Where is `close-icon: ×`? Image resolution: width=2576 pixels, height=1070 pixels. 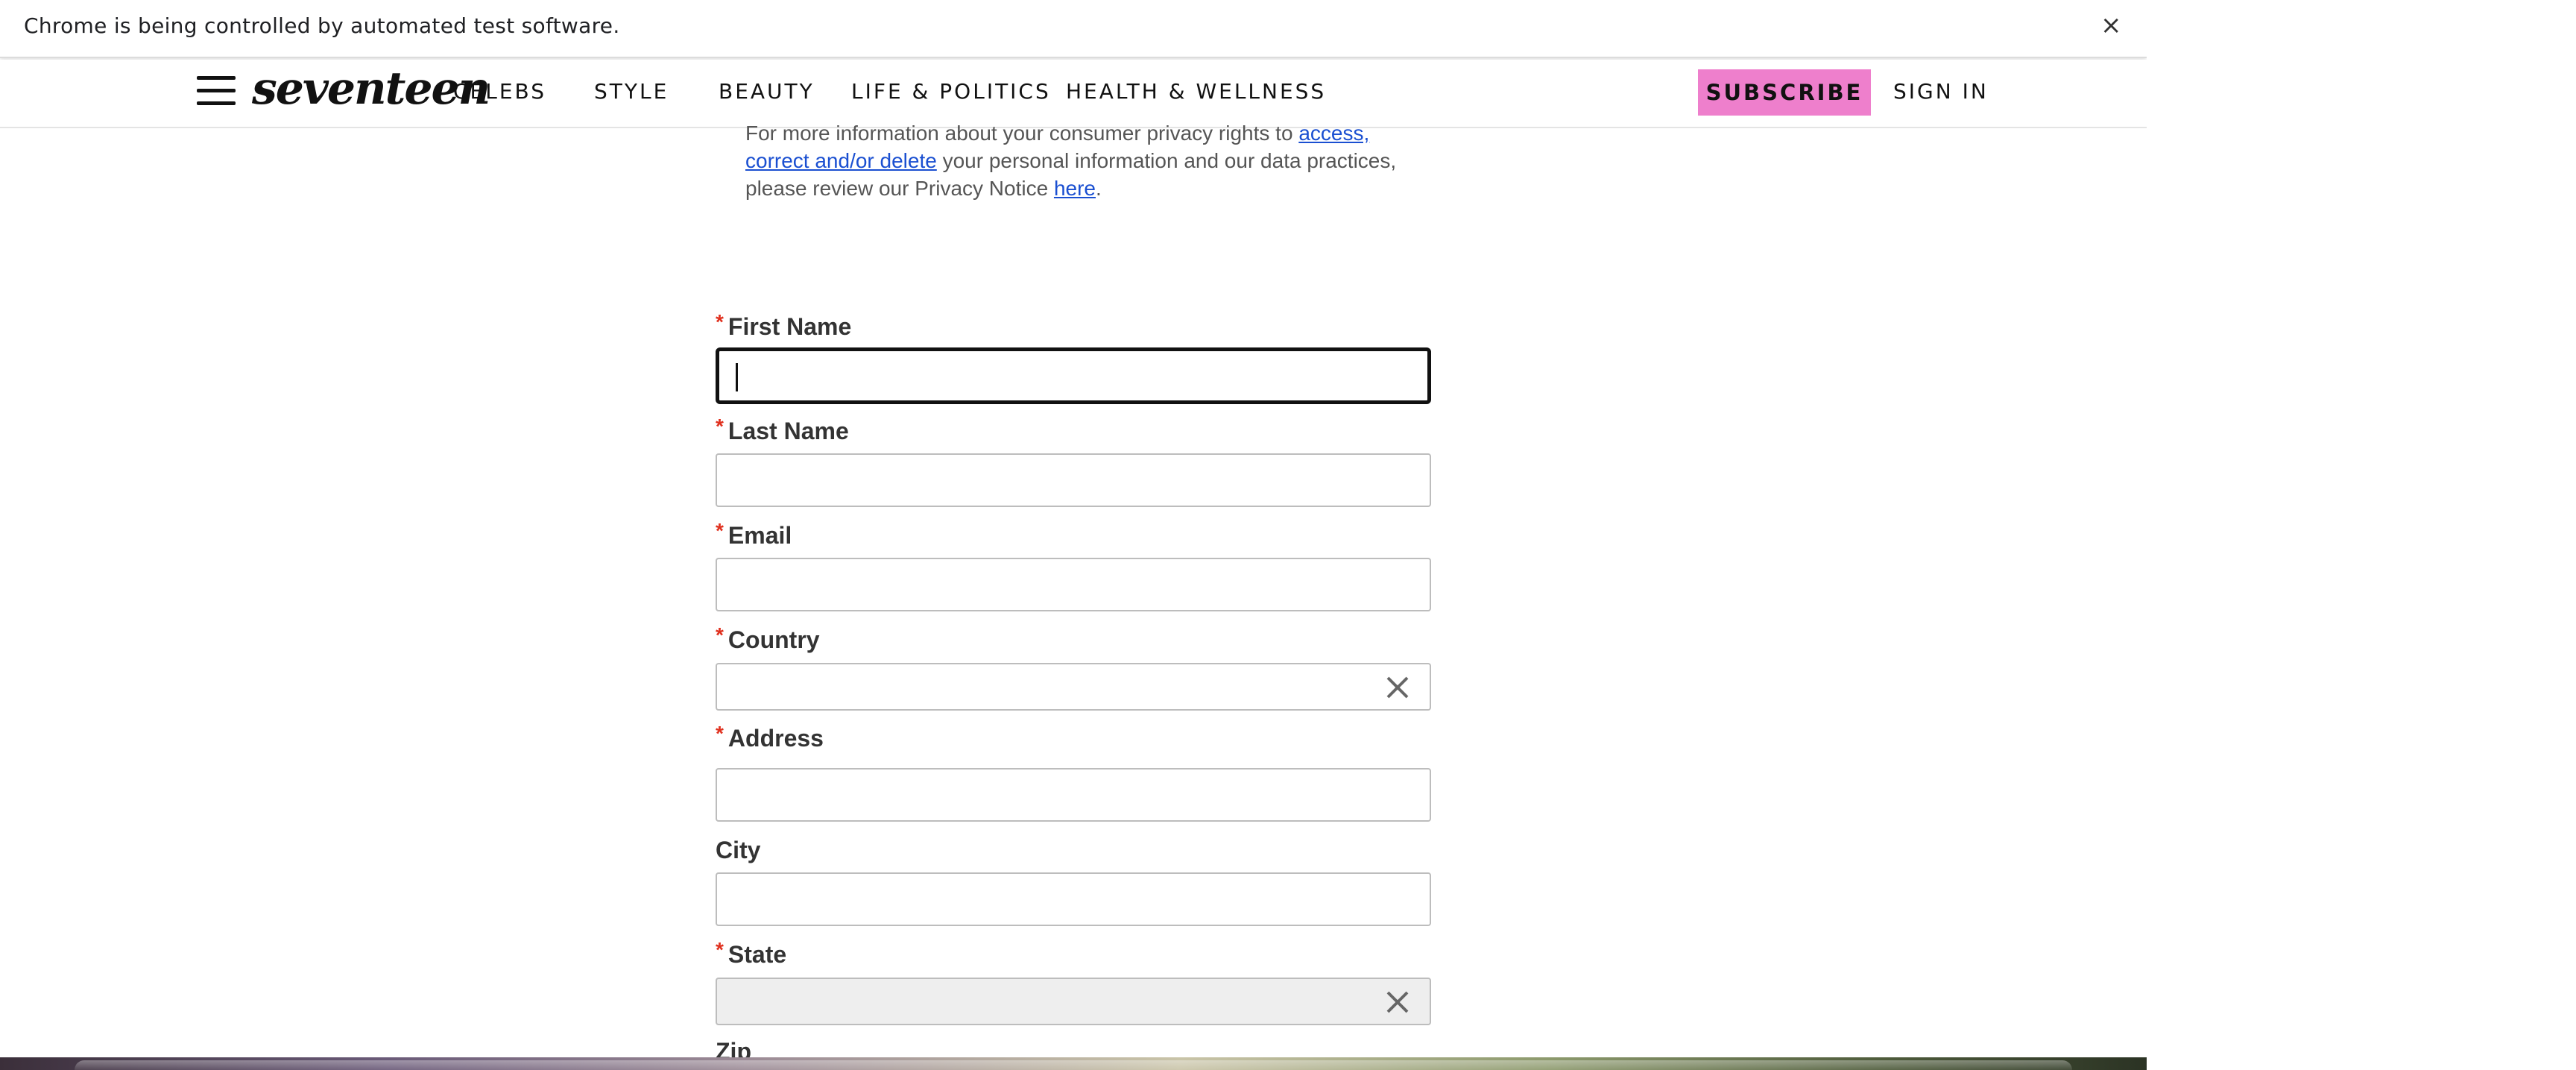 close-icon: × is located at coordinates (2111, 25).